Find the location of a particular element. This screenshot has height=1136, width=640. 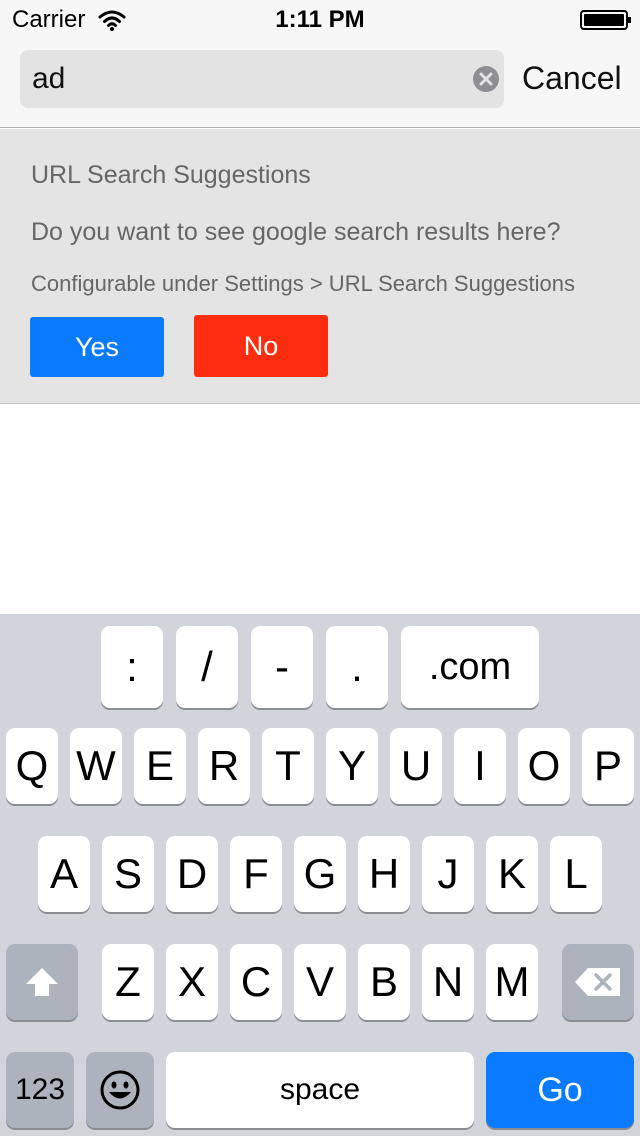

search-input-value: ad is located at coordinates (48, 79).